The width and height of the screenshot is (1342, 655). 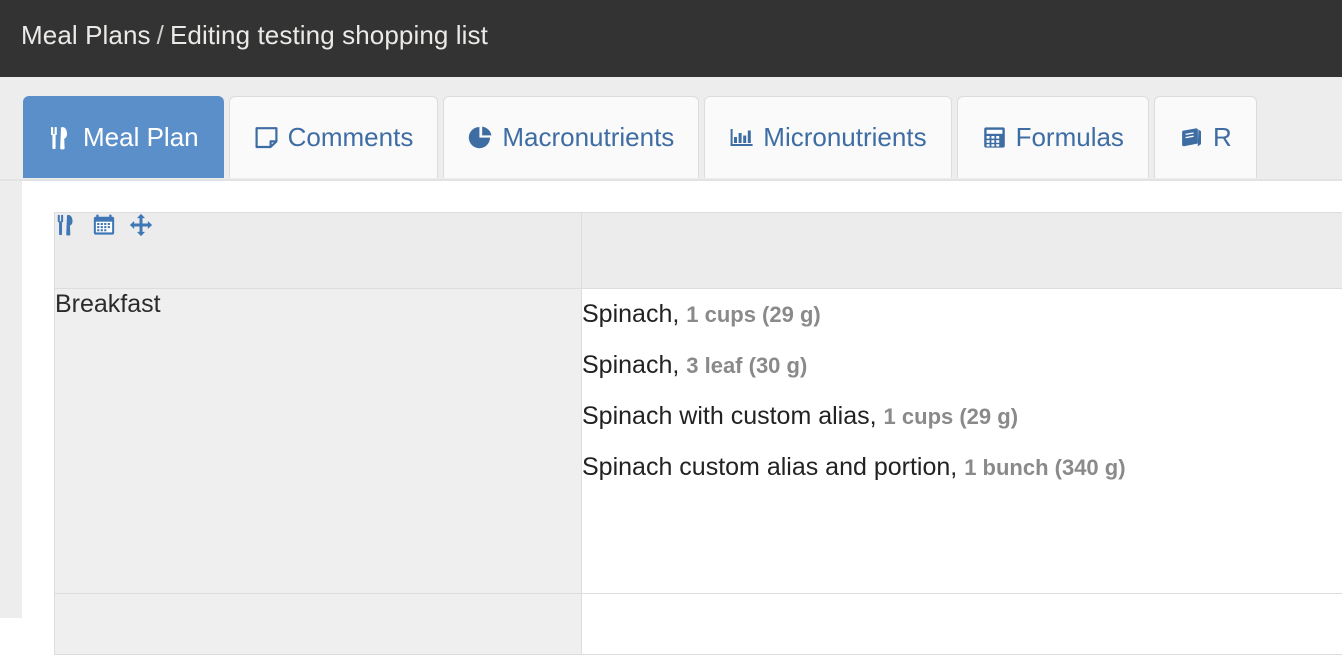 I want to click on header-icon-group, so click(x=318, y=225).